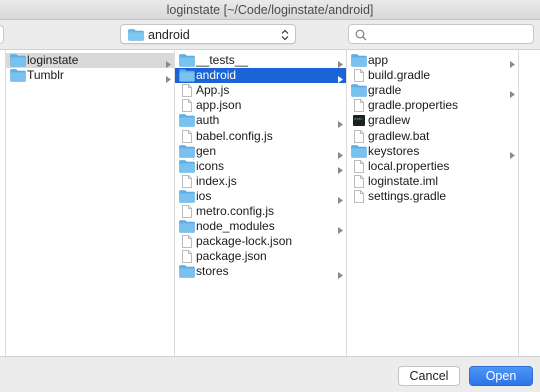 This screenshot has height=392, width=540. What do you see at coordinates (407, 195) in the screenshot?
I see `list-item-label: settings.gradle` at bounding box center [407, 195].